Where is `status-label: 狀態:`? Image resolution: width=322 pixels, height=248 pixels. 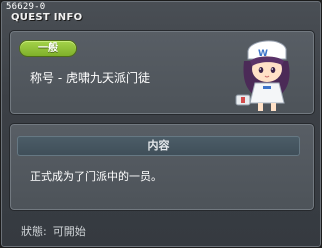 status-label: 狀態: is located at coordinates (34, 231).